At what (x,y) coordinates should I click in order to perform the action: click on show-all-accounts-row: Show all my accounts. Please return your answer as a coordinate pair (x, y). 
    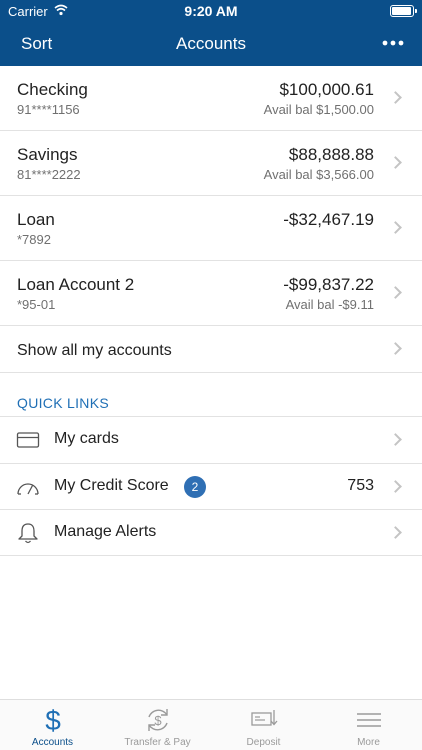
    Looking at the image, I should click on (211, 349).